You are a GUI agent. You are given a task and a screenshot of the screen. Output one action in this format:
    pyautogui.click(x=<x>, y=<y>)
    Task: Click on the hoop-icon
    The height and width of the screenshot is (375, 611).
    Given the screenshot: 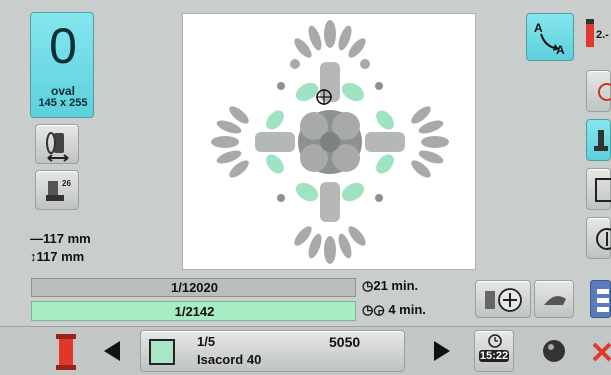 What is the action you would take?
    pyautogui.click(x=57, y=147)
    